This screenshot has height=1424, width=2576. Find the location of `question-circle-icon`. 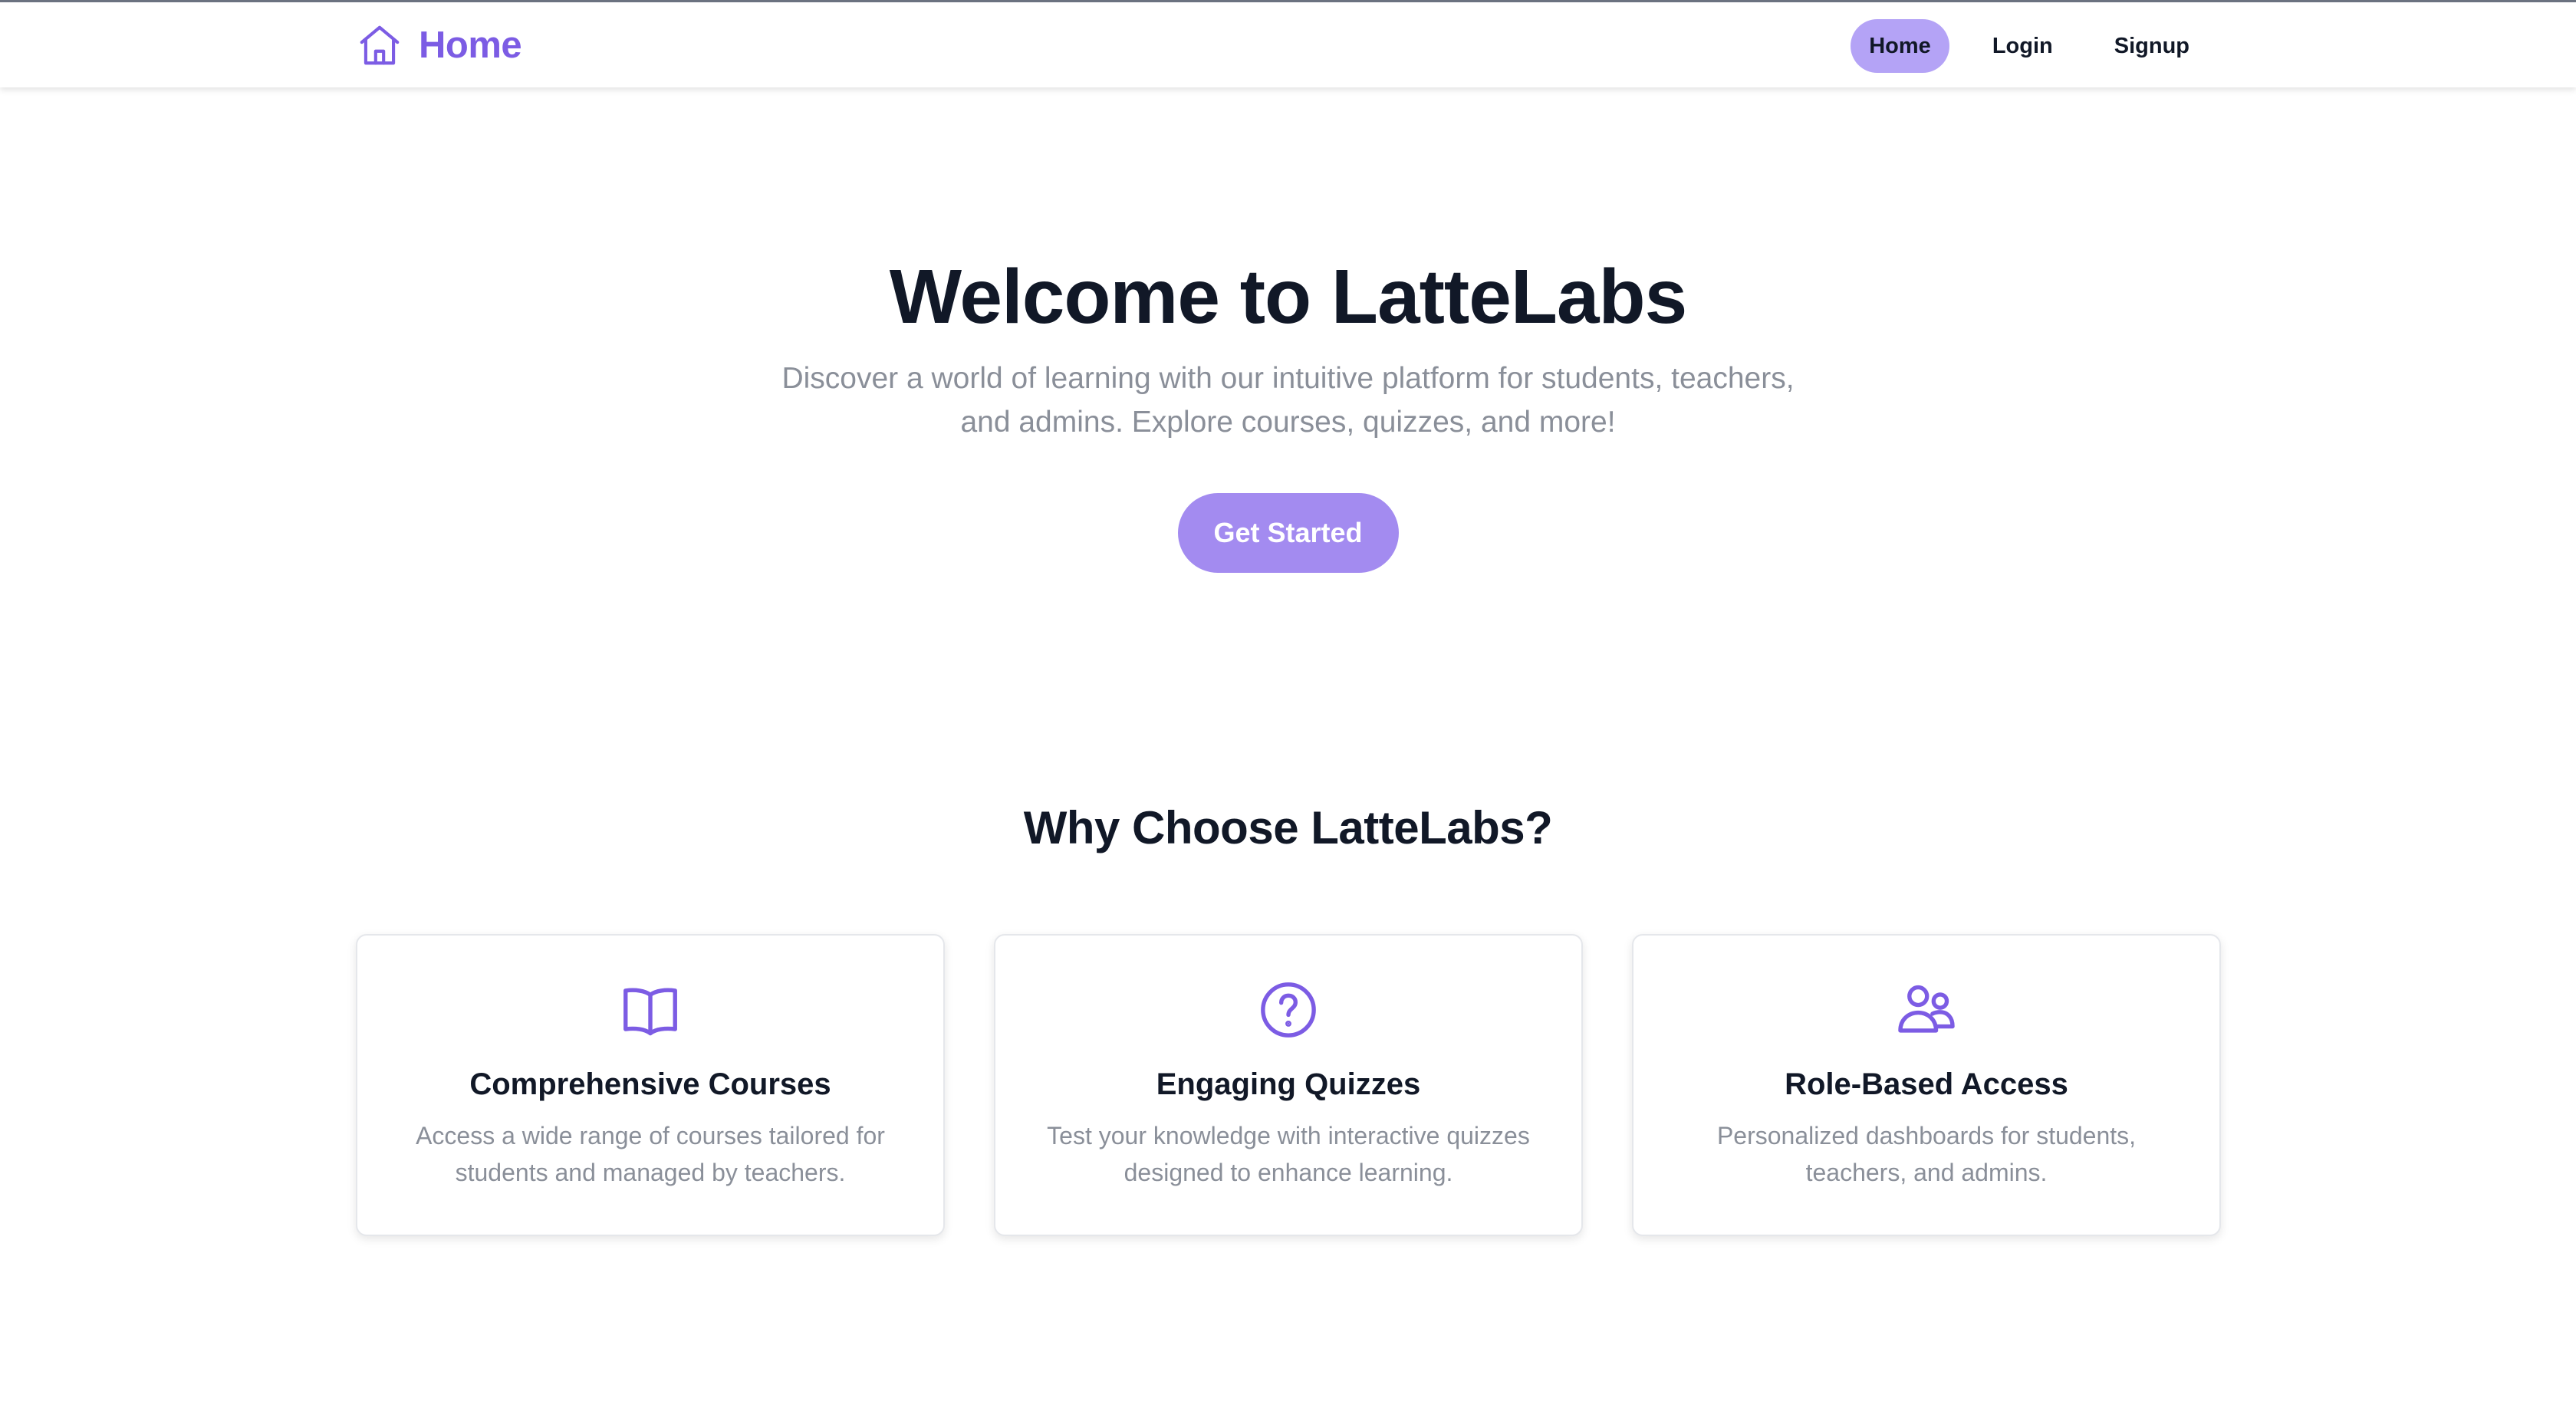

question-circle-icon is located at coordinates (1288, 1010).